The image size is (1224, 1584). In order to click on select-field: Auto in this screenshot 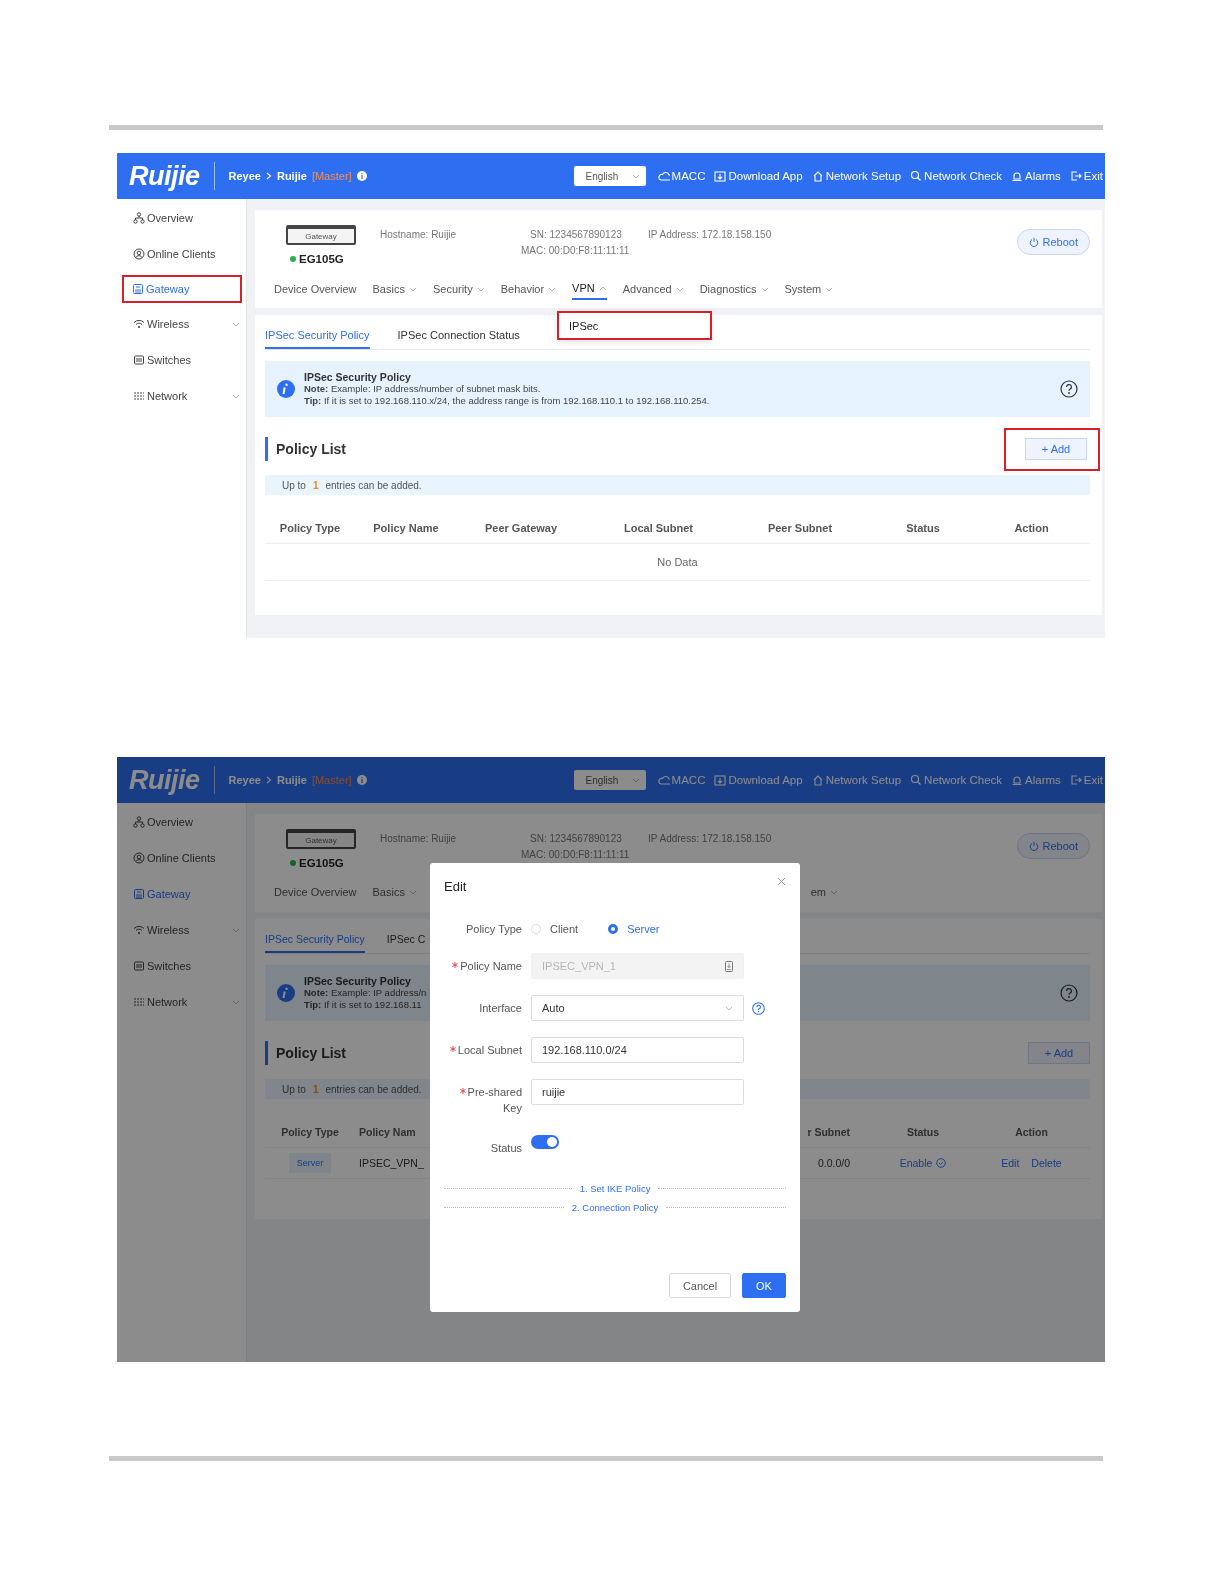, I will do `click(637, 1008)`.